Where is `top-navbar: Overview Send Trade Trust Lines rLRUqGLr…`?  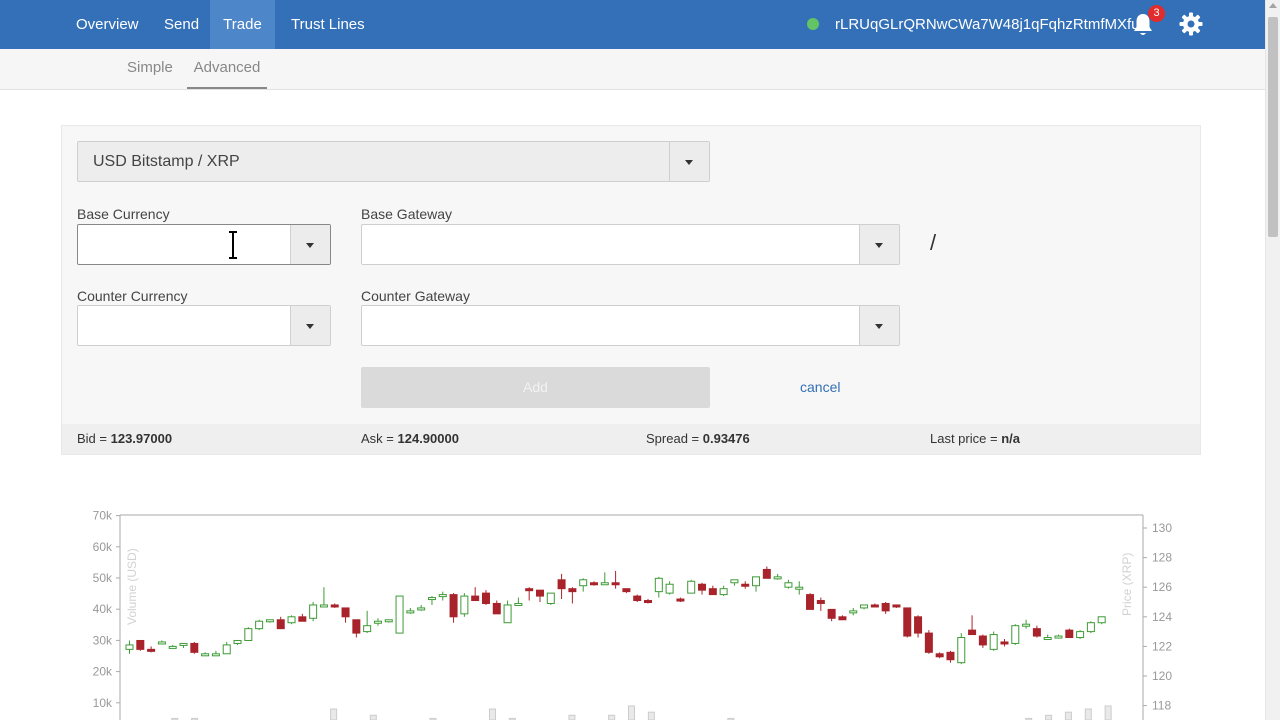 top-navbar: Overview Send Trade Trust Lines rLRUqGLr… is located at coordinates (632, 24).